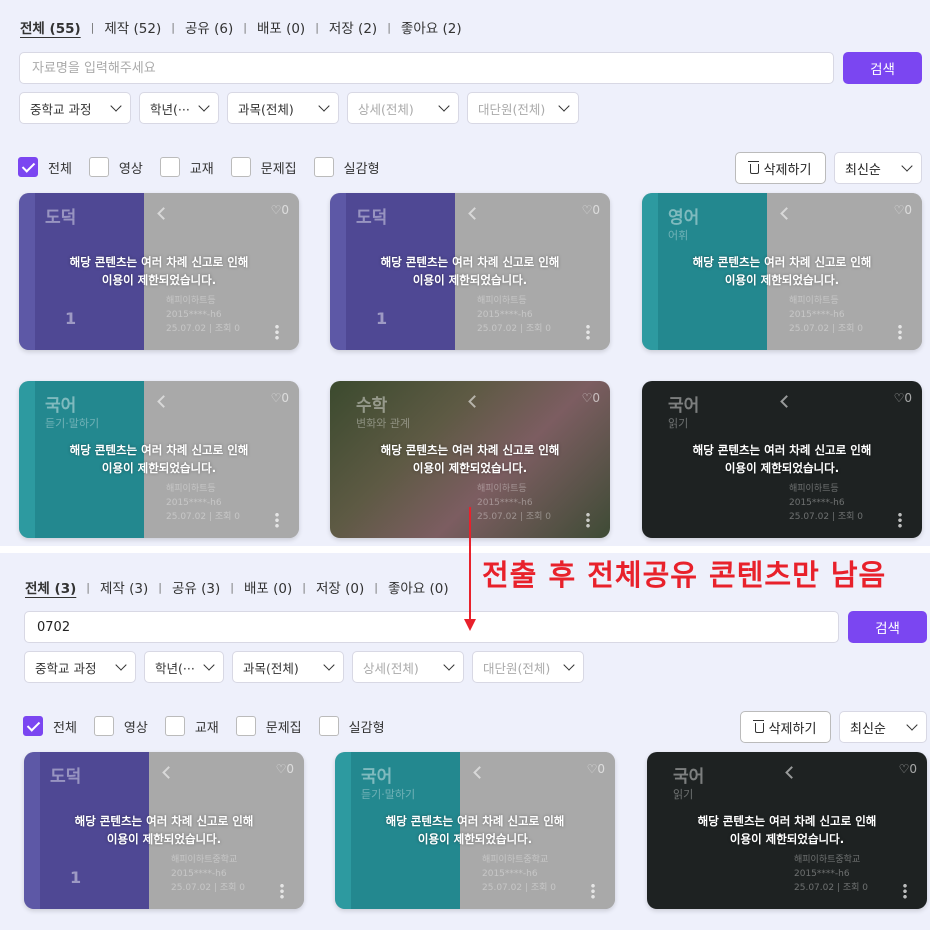 This screenshot has width=930, height=930. What do you see at coordinates (418, 587) in the screenshot?
I see `tab-liked: 좋아요 (0)` at bounding box center [418, 587].